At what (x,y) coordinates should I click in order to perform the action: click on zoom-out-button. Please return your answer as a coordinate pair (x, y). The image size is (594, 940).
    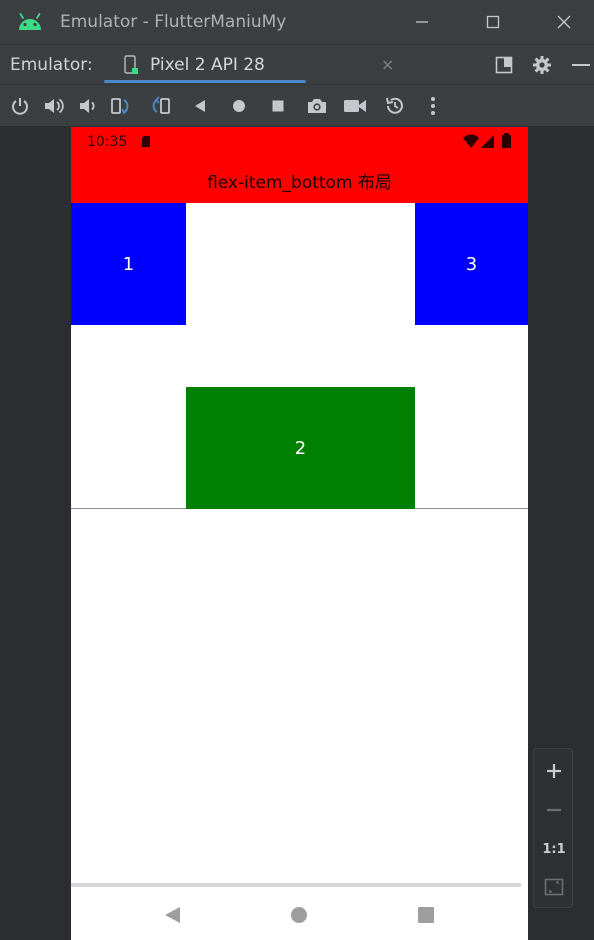
    Looking at the image, I should click on (554, 810).